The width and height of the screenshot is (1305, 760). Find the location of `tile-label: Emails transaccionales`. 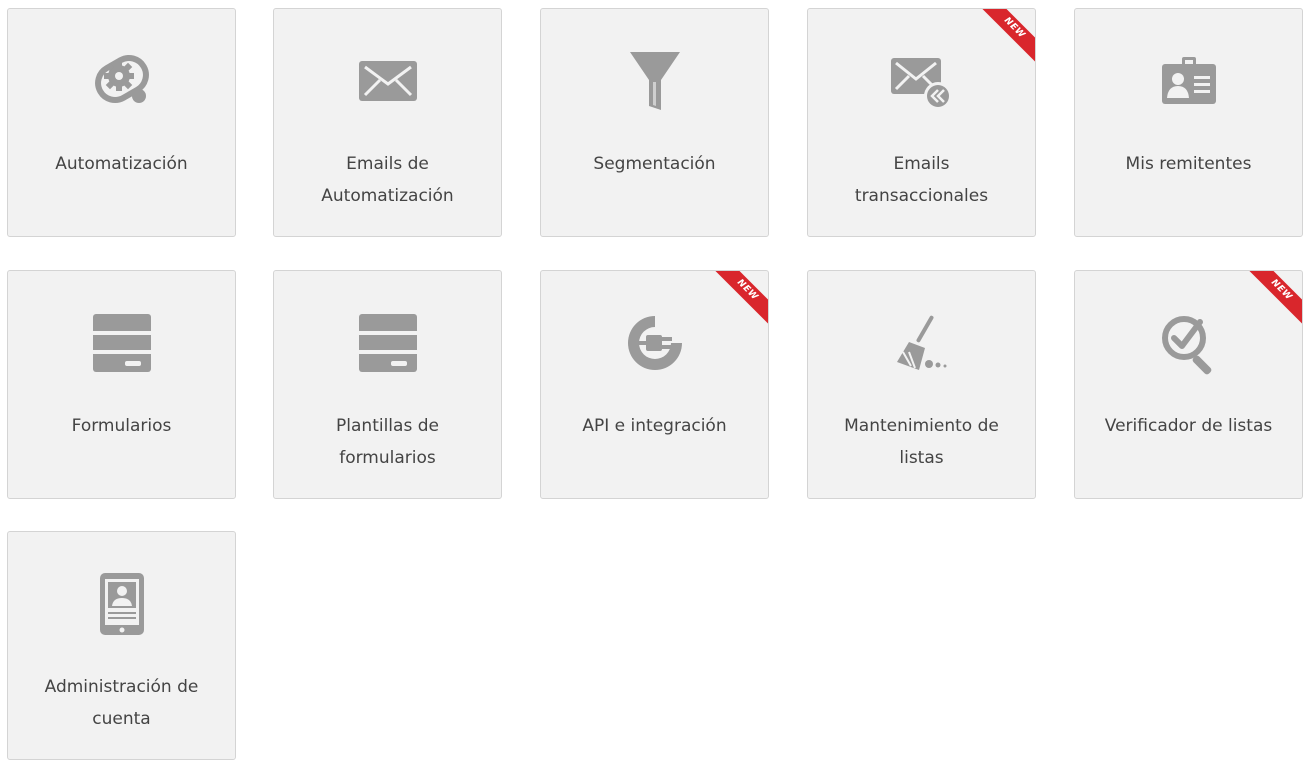

tile-label: Emails transaccionales is located at coordinates (921, 180).